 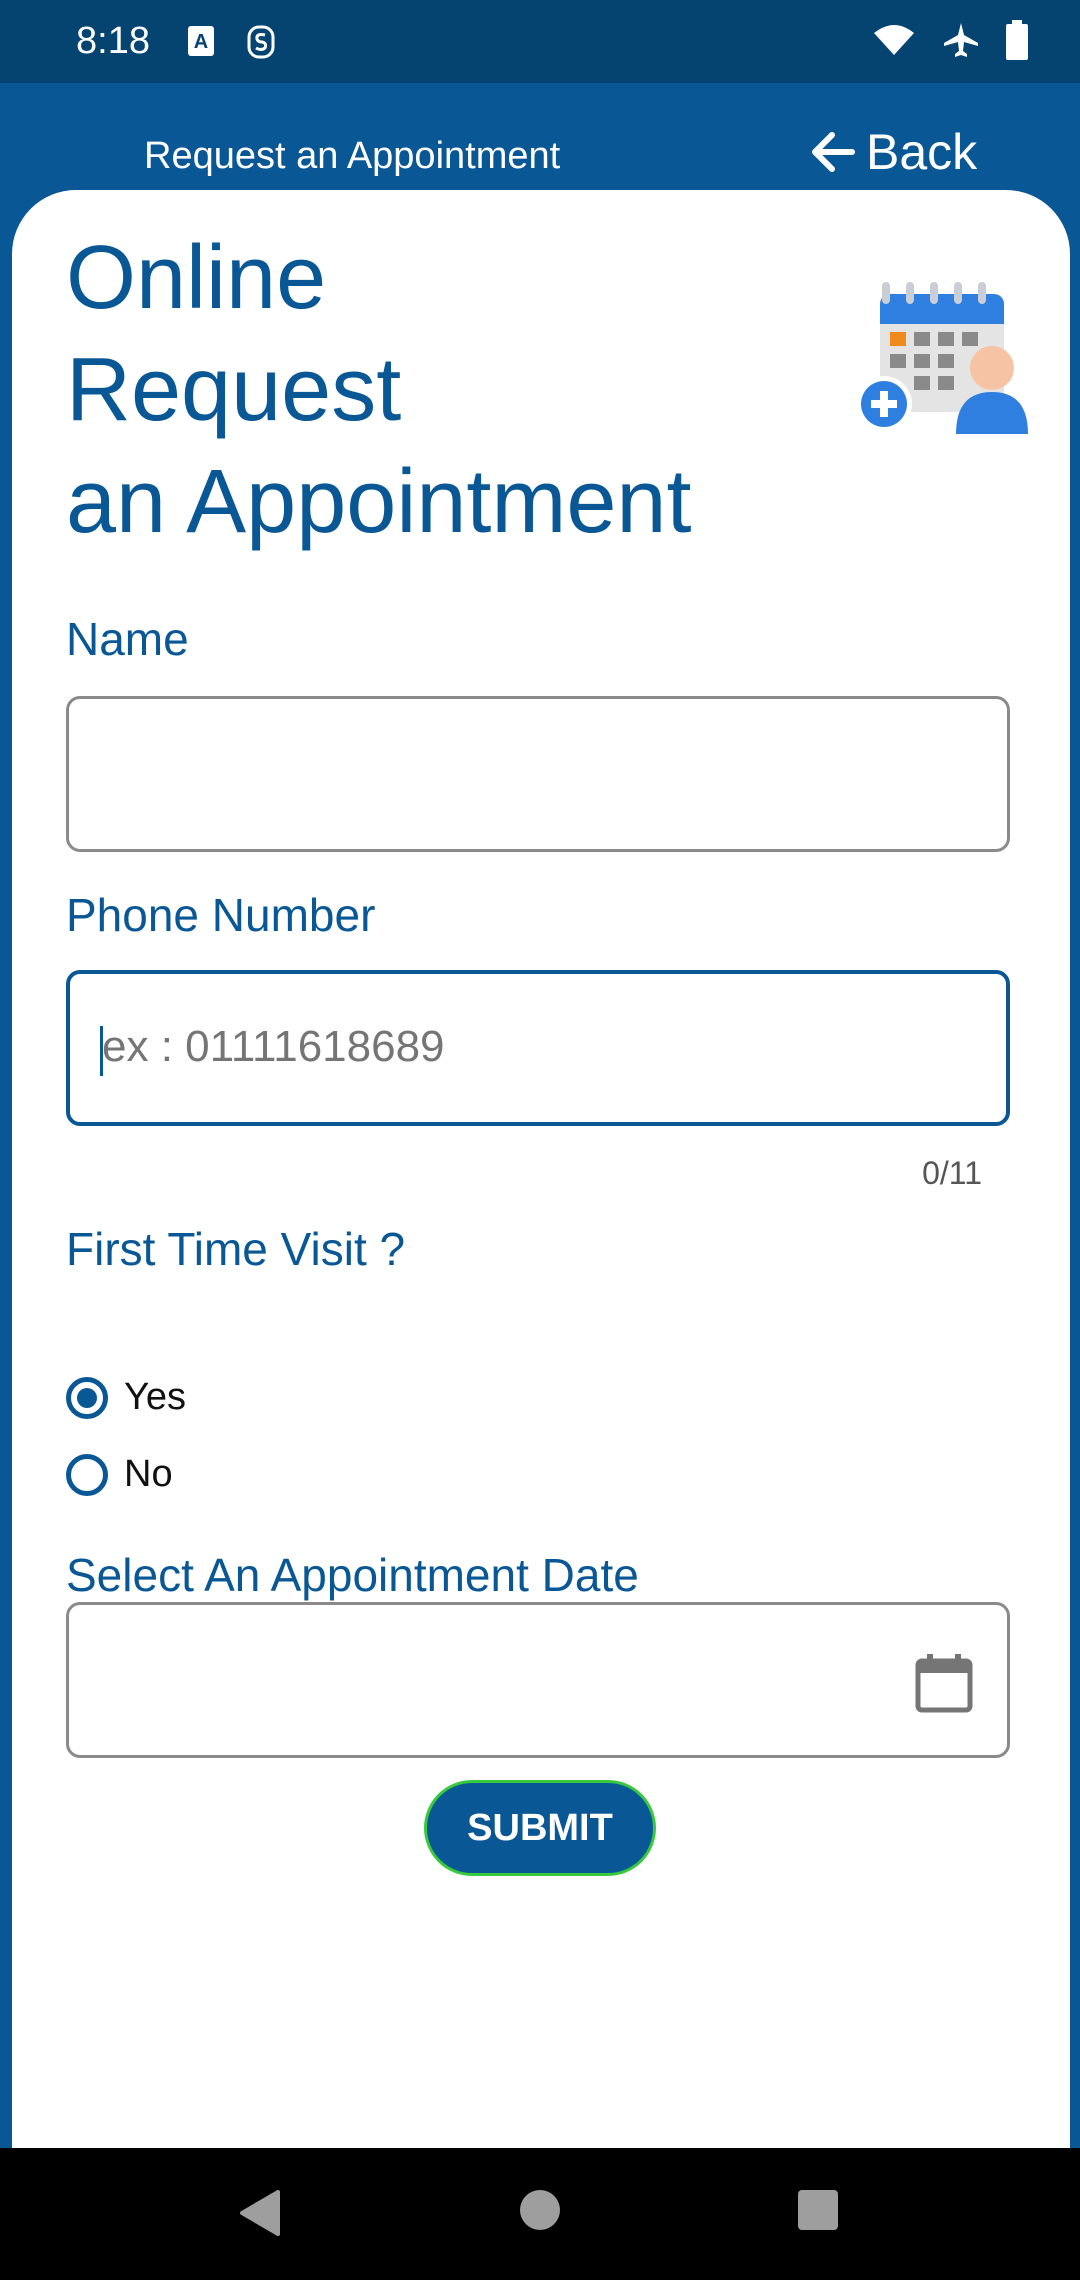 I want to click on text-a-icon: A, so click(x=201, y=41).